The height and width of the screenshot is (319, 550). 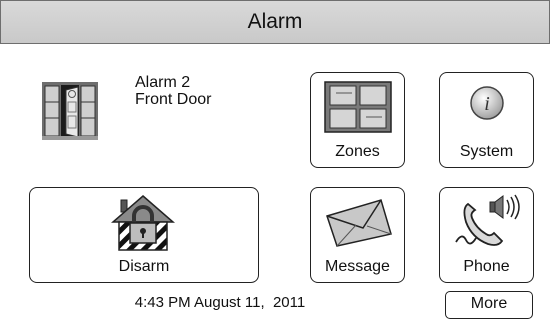 What do you see at coordinates (487, 220) in the screenshot?
I see `phone-speaker-icon` at bounding box center [487, 220].